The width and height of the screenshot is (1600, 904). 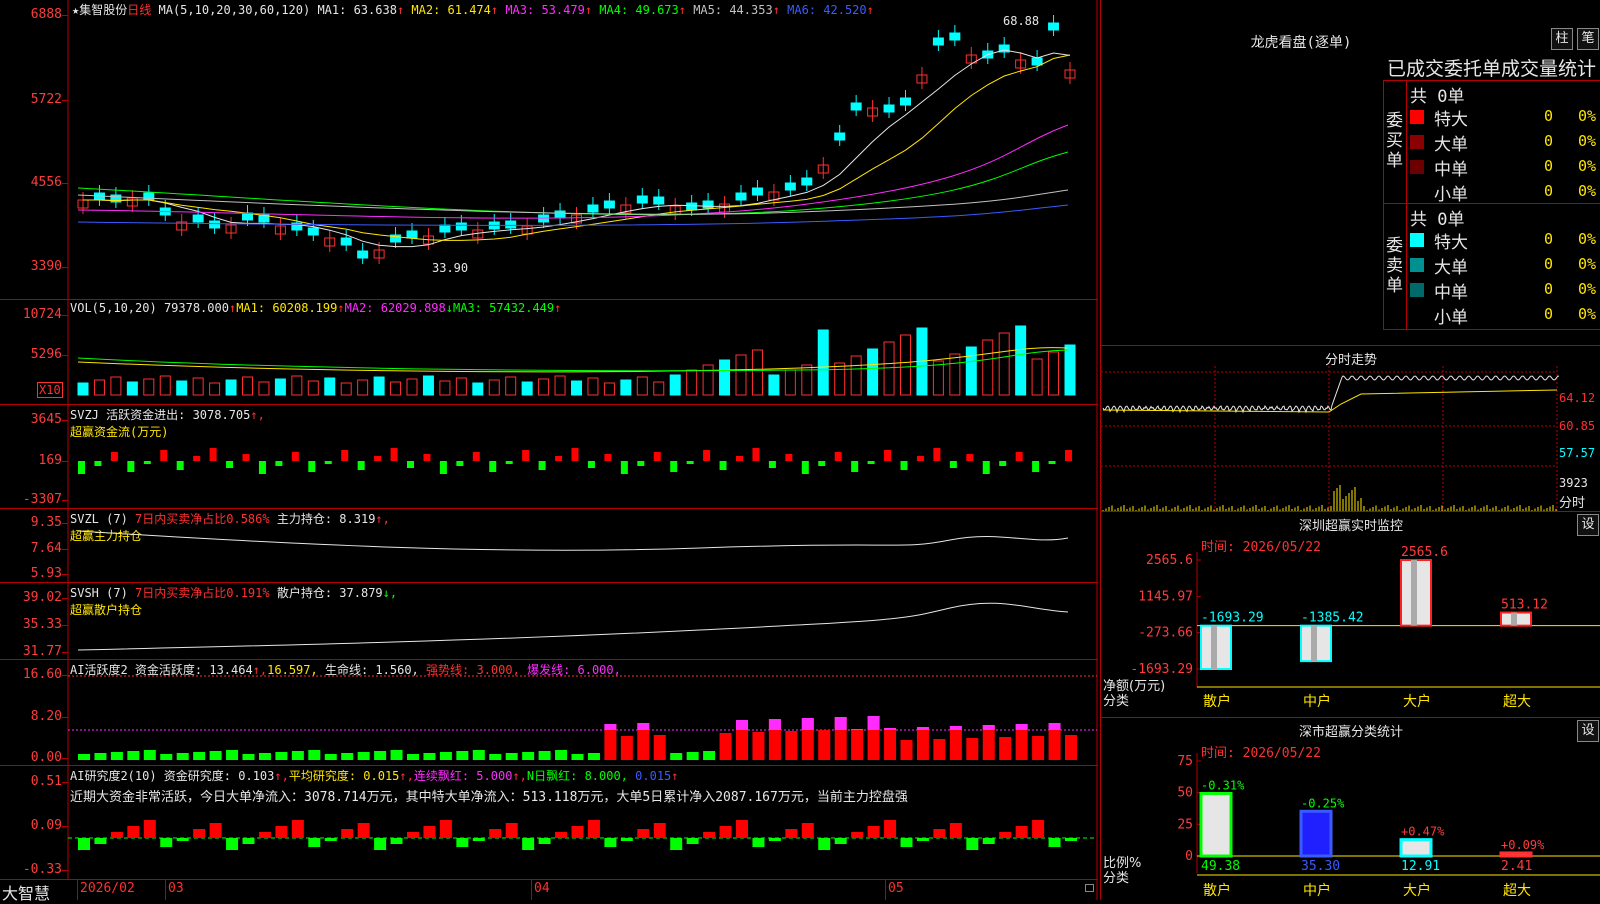 I want to click on buy-label: 特大, so click(x=1451, y=120).